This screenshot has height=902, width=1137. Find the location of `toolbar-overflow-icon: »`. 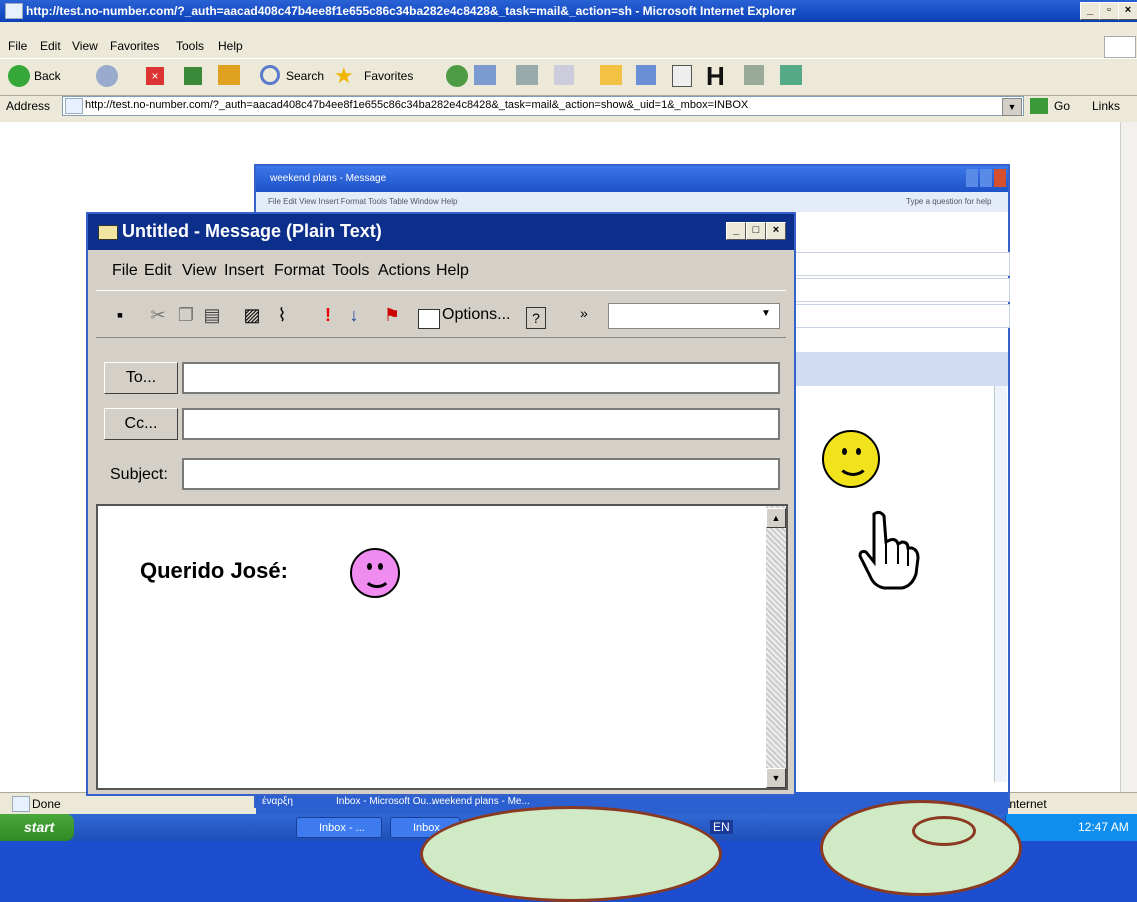

toolbar-overflow-icon: » is located at coordinates (584, 313).